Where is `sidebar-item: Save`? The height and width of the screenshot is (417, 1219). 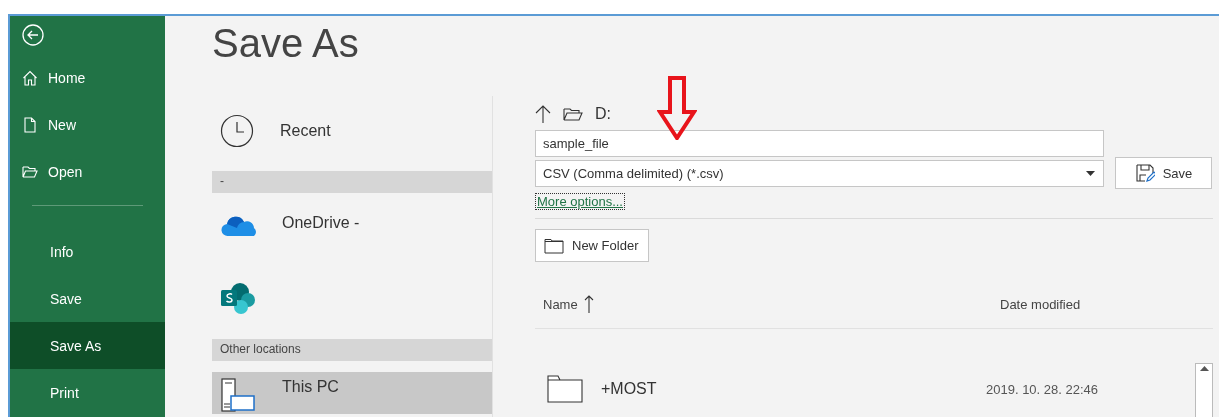 sidebar-item: Save is located at coordinates (87, 298).